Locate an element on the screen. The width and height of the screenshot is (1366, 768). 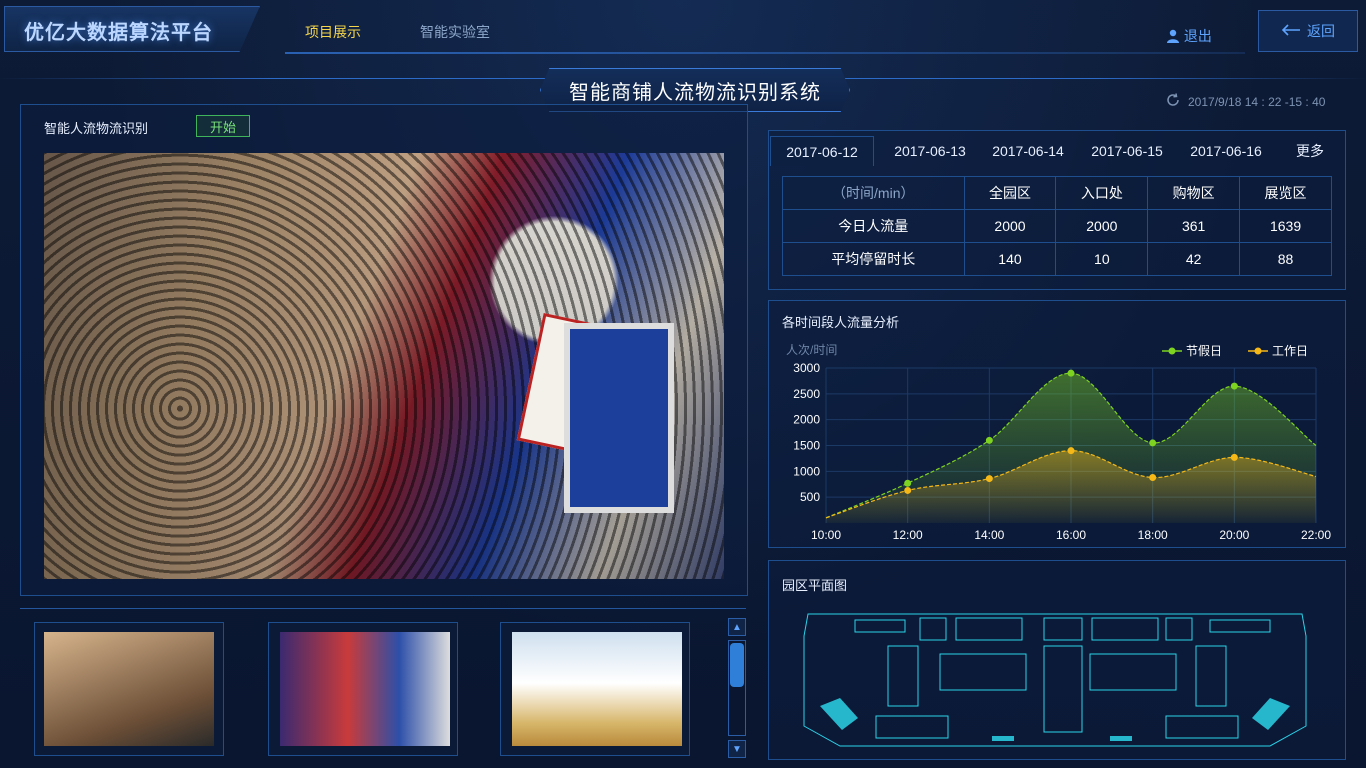
floor-plan-map is located at coordinates (1055, 681).